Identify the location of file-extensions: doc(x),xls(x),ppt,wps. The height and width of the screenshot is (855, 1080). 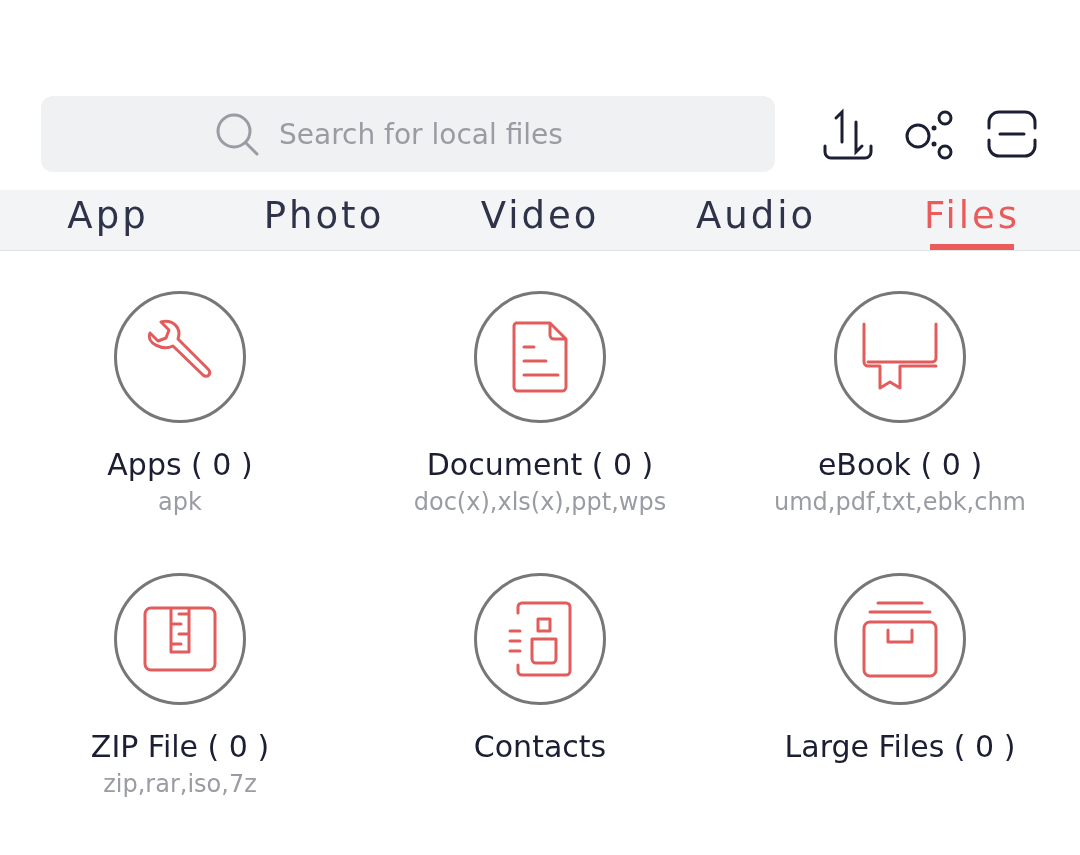
(540, 502).